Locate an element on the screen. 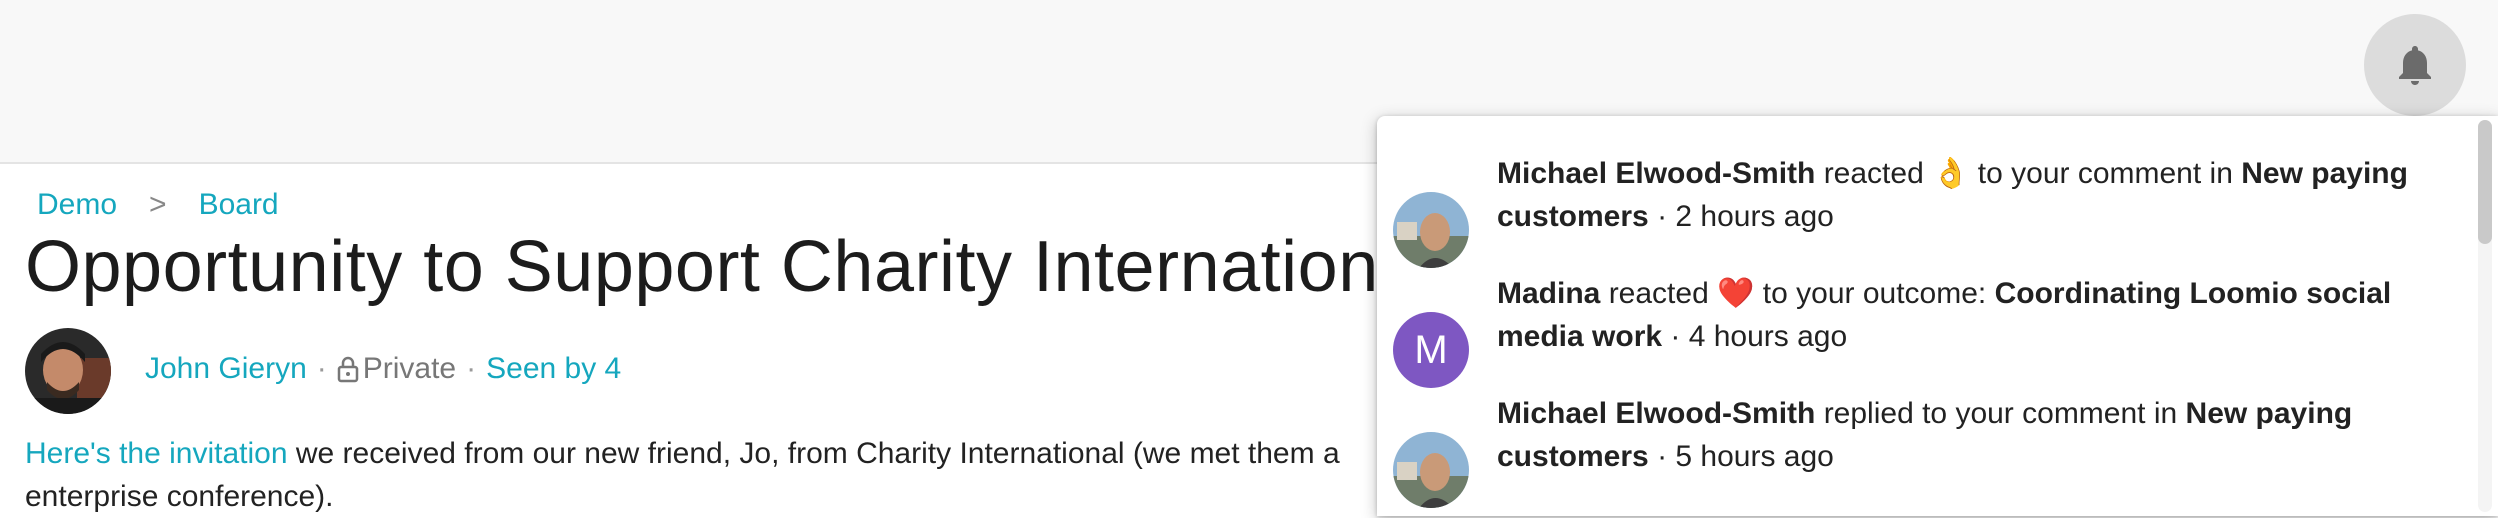 The height and width of the screenshot is (518, 2498). thread-meta: John Gieryn · Private · Seen by 4 is located at coordinates (383, 369).